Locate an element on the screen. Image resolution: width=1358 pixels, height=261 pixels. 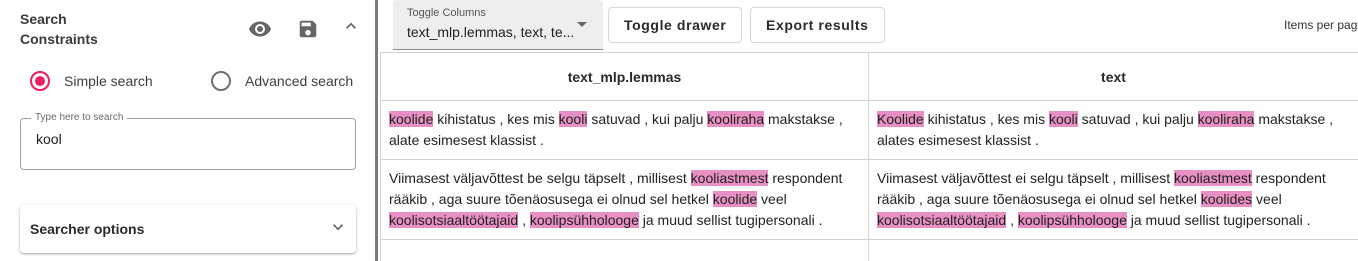
radio-checked-icon is located at coordinates (40, 81).